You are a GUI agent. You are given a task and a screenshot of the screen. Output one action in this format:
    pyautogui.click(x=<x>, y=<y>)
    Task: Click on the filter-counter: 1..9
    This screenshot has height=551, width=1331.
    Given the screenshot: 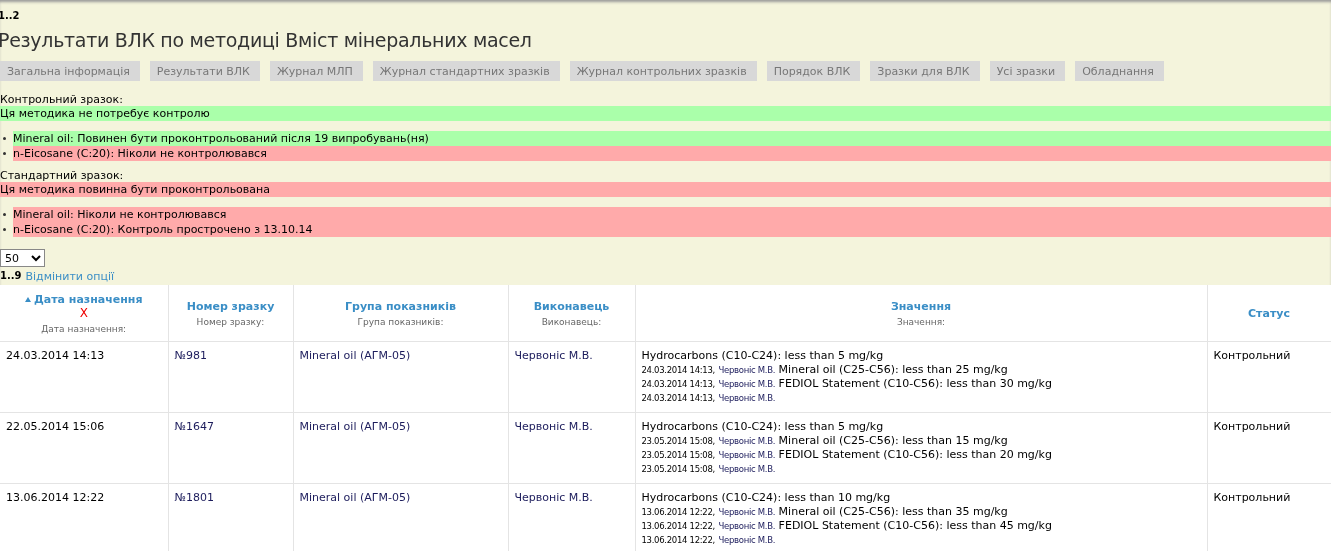 What is the action you would take?
    pyautogui.click(x=11, y=276)
    